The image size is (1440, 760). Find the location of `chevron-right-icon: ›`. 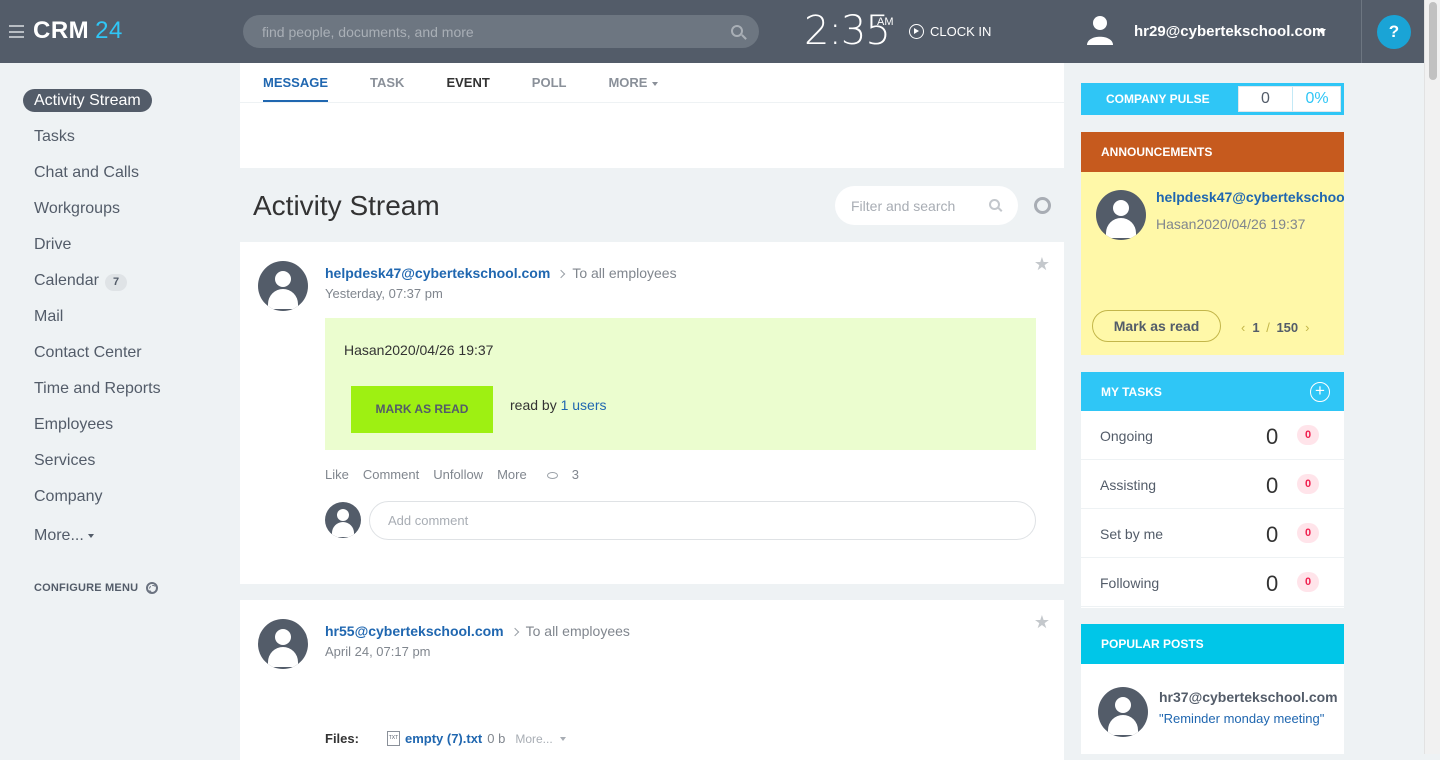

chevron-right-icon: › is located at coordinates (1307, 327).